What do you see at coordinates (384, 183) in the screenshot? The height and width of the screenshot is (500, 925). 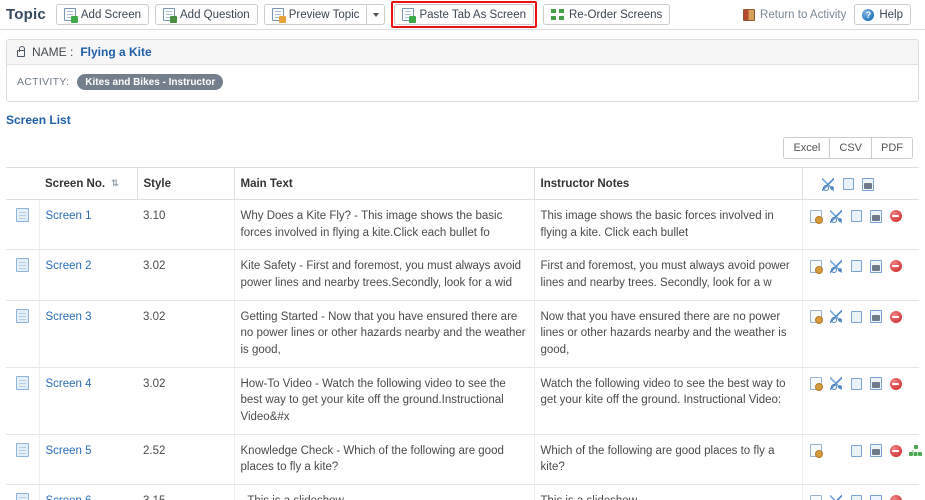 I see `column-header-main-text: Main Text` at bounding box center [384, 183].